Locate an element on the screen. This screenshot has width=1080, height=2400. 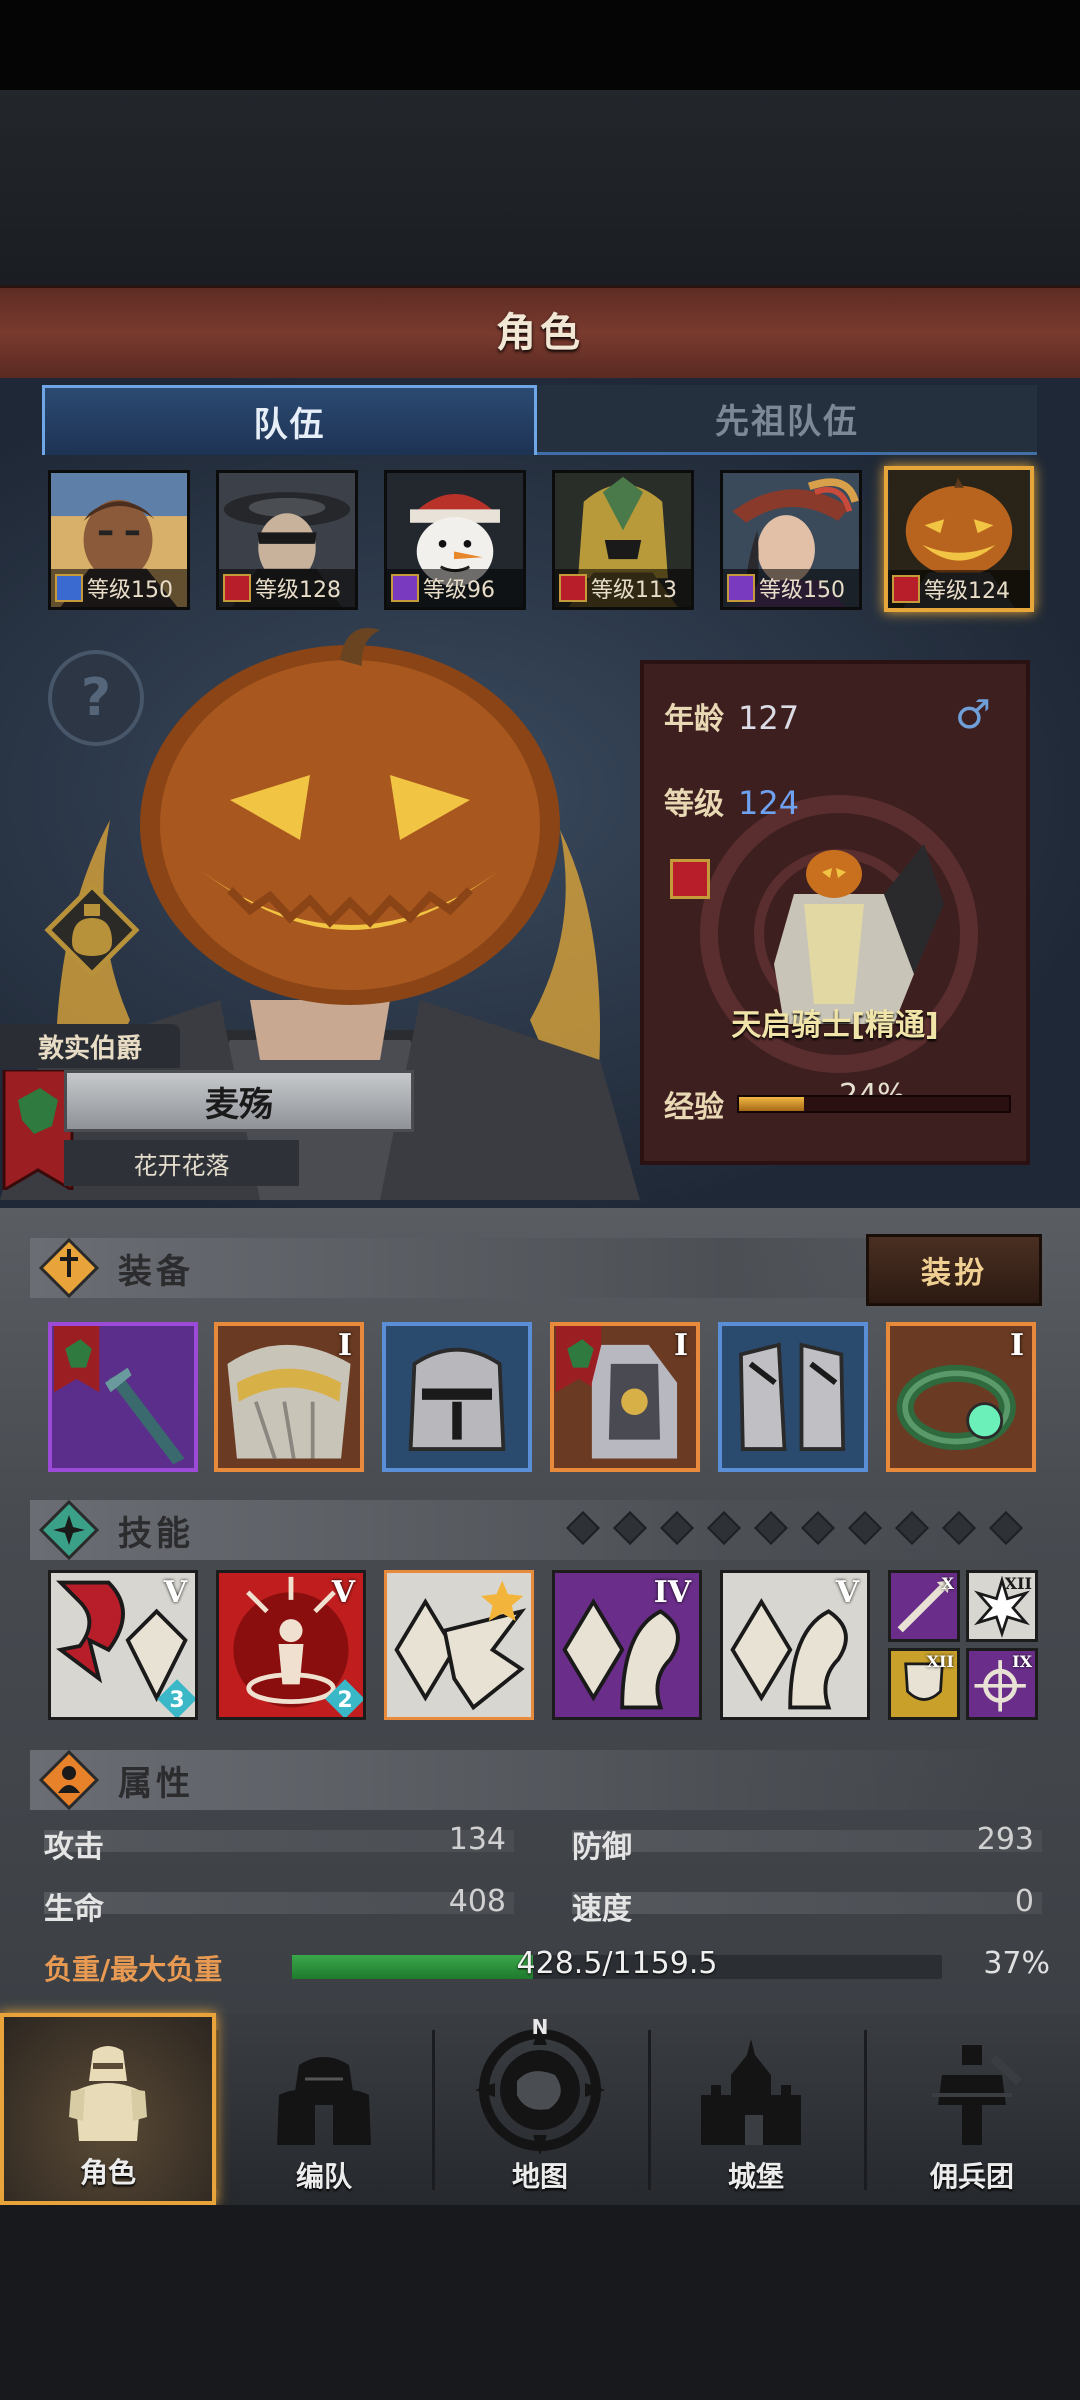
hero-slot-4: 等级113 is located at coordinates (623, 540).